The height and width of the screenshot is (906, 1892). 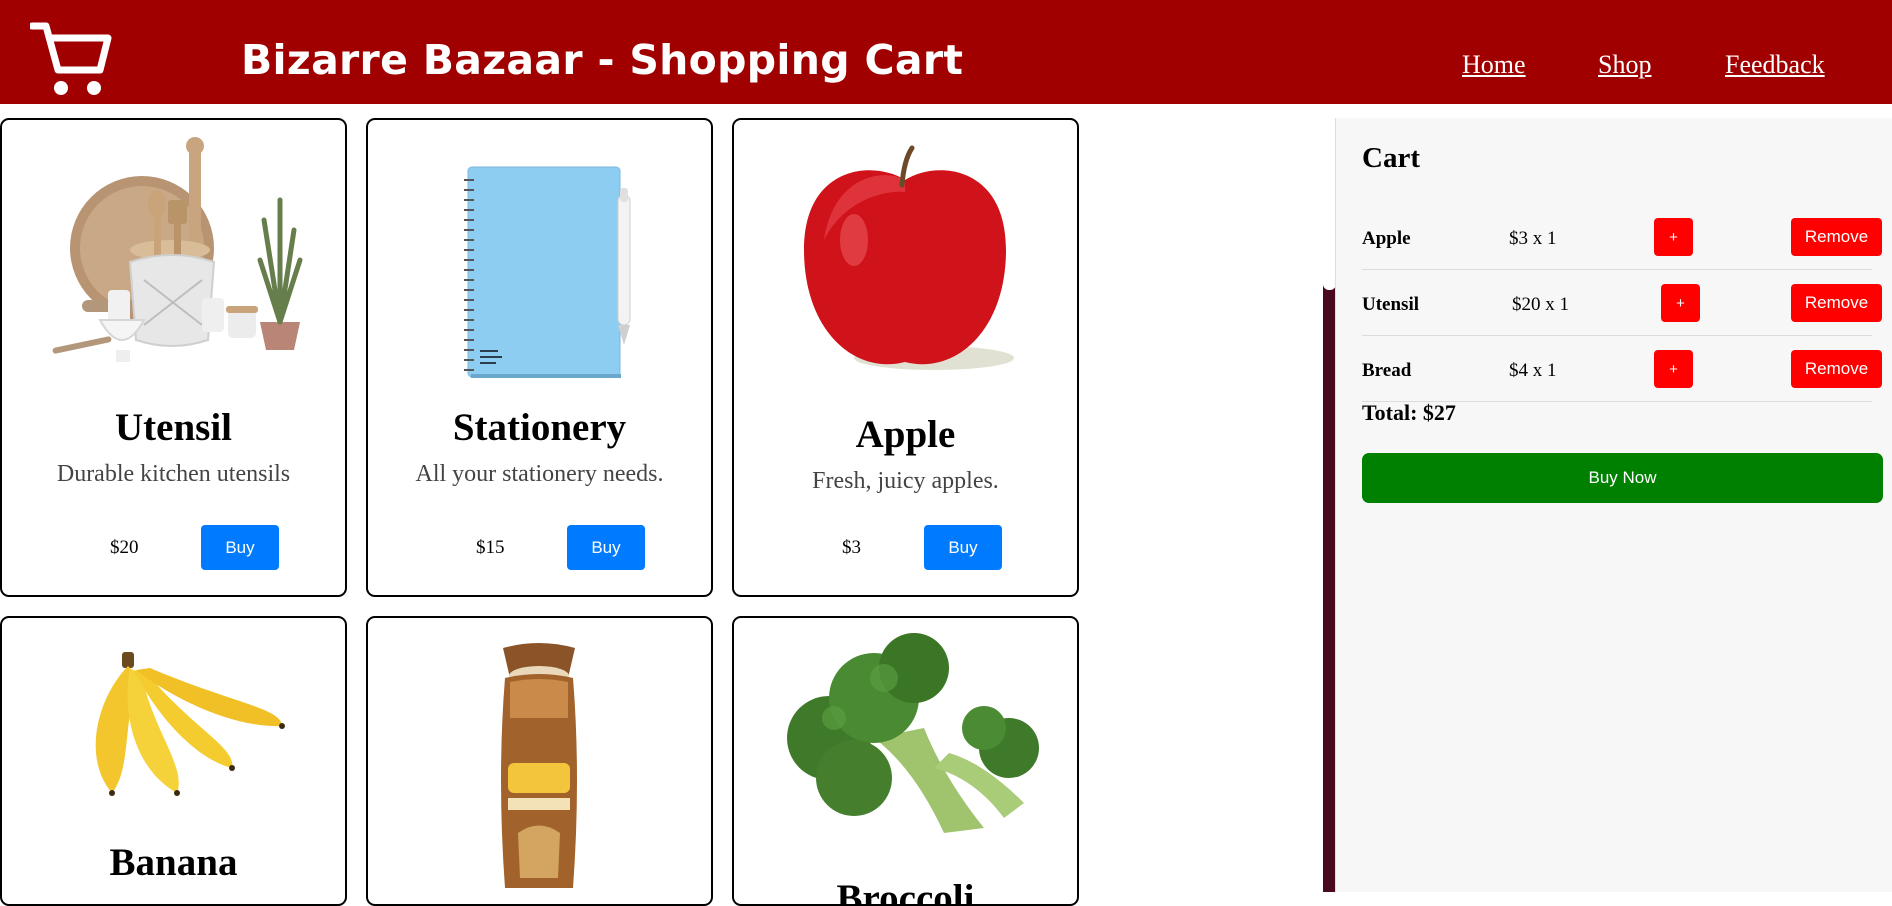 I want to click on nav-shop-link: Shop, so click(x=1624, y=65).